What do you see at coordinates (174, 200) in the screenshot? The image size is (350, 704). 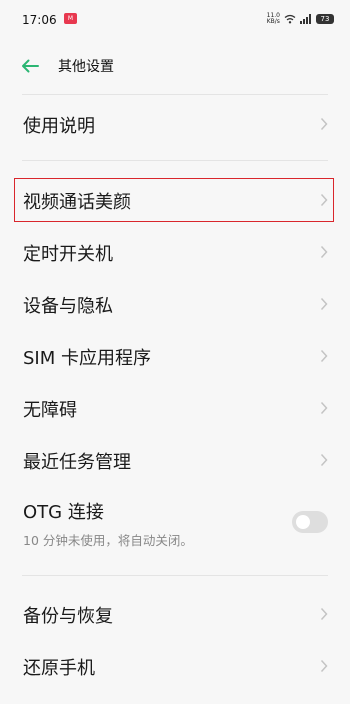 I see `highlight-box` at bounding box center [174, 200].